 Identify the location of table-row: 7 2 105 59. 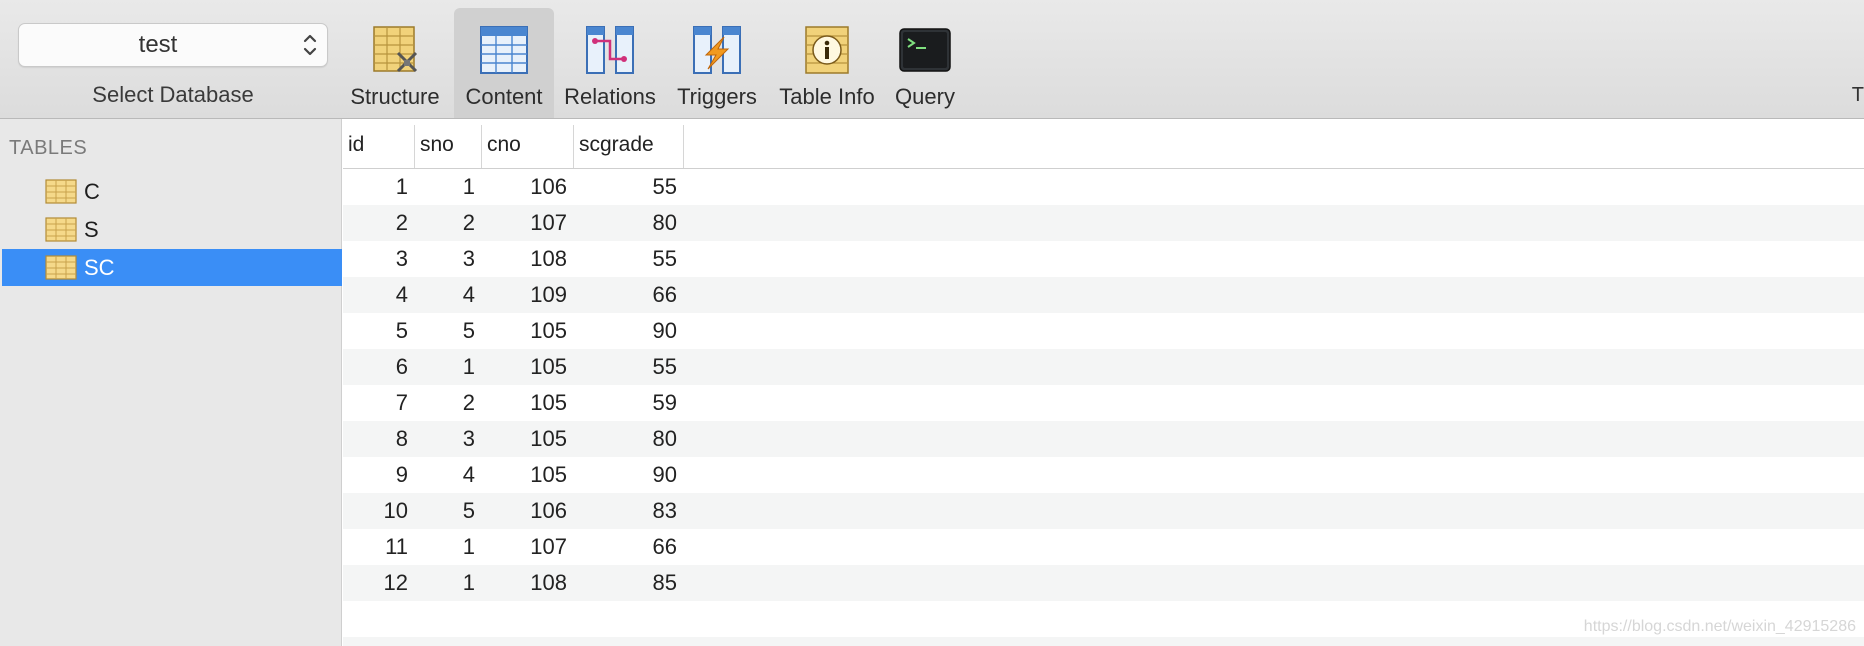
(1103, 403).